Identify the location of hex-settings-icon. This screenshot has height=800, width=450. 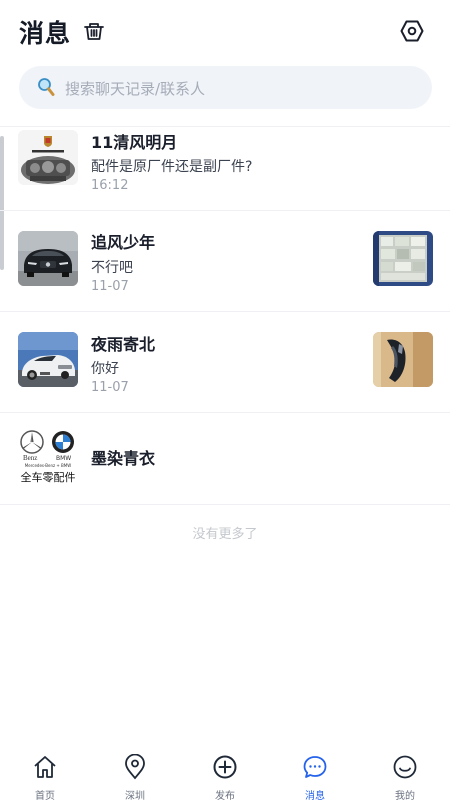
(412, 31).